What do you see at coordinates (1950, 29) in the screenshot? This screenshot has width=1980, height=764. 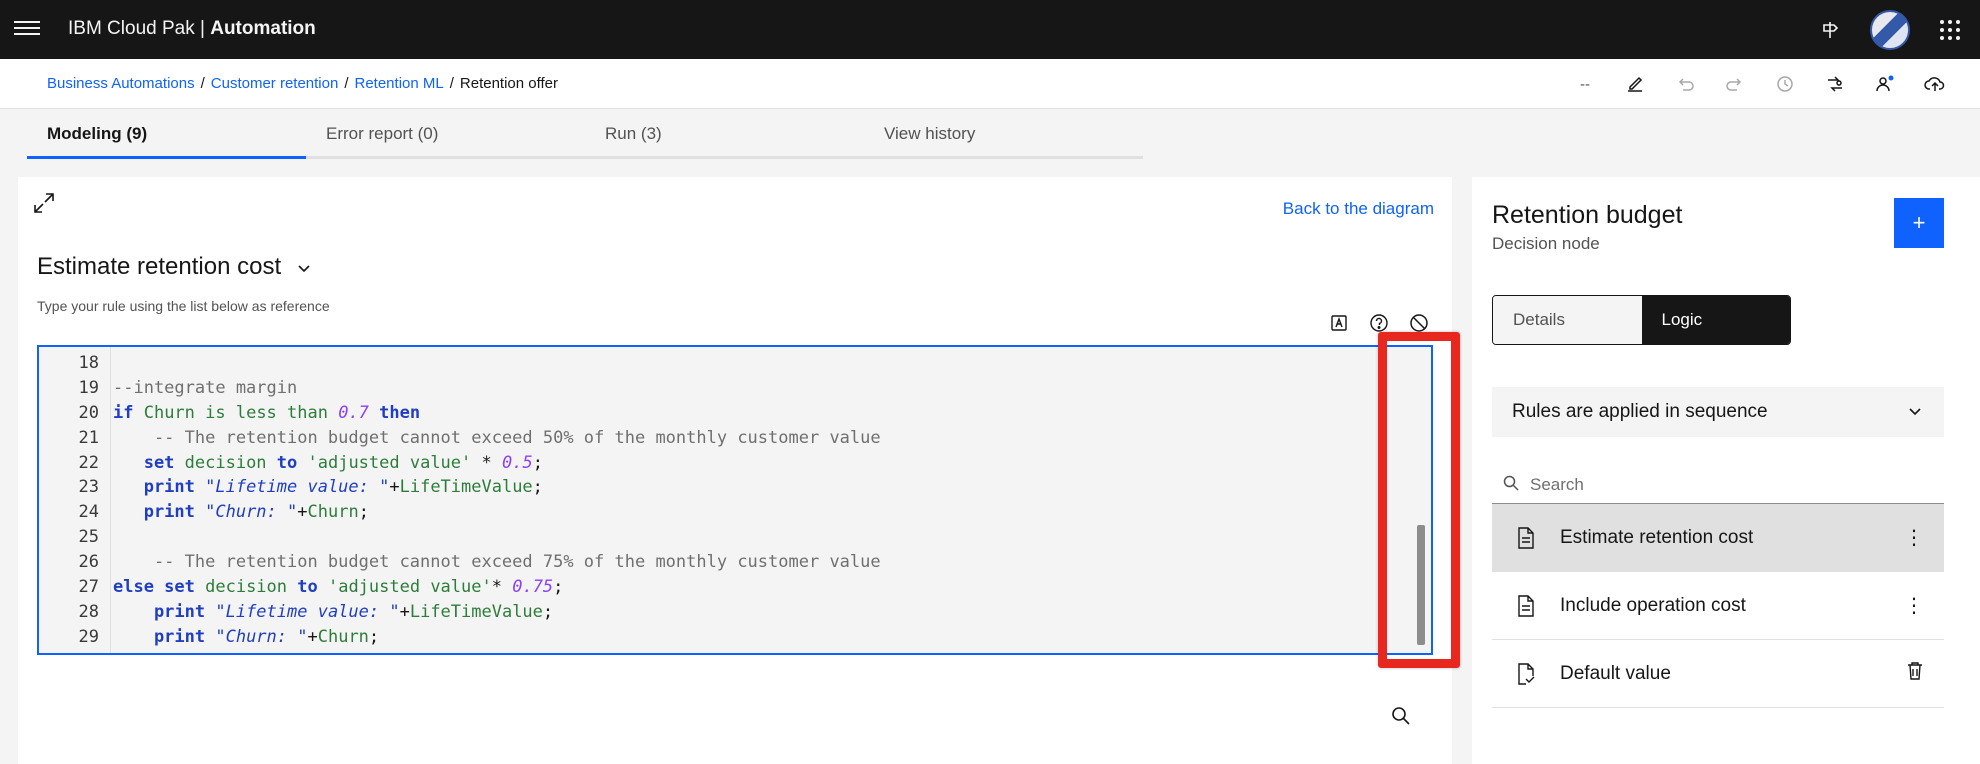 I see `app-switcher-icon` at bounding box center [1950, 29].